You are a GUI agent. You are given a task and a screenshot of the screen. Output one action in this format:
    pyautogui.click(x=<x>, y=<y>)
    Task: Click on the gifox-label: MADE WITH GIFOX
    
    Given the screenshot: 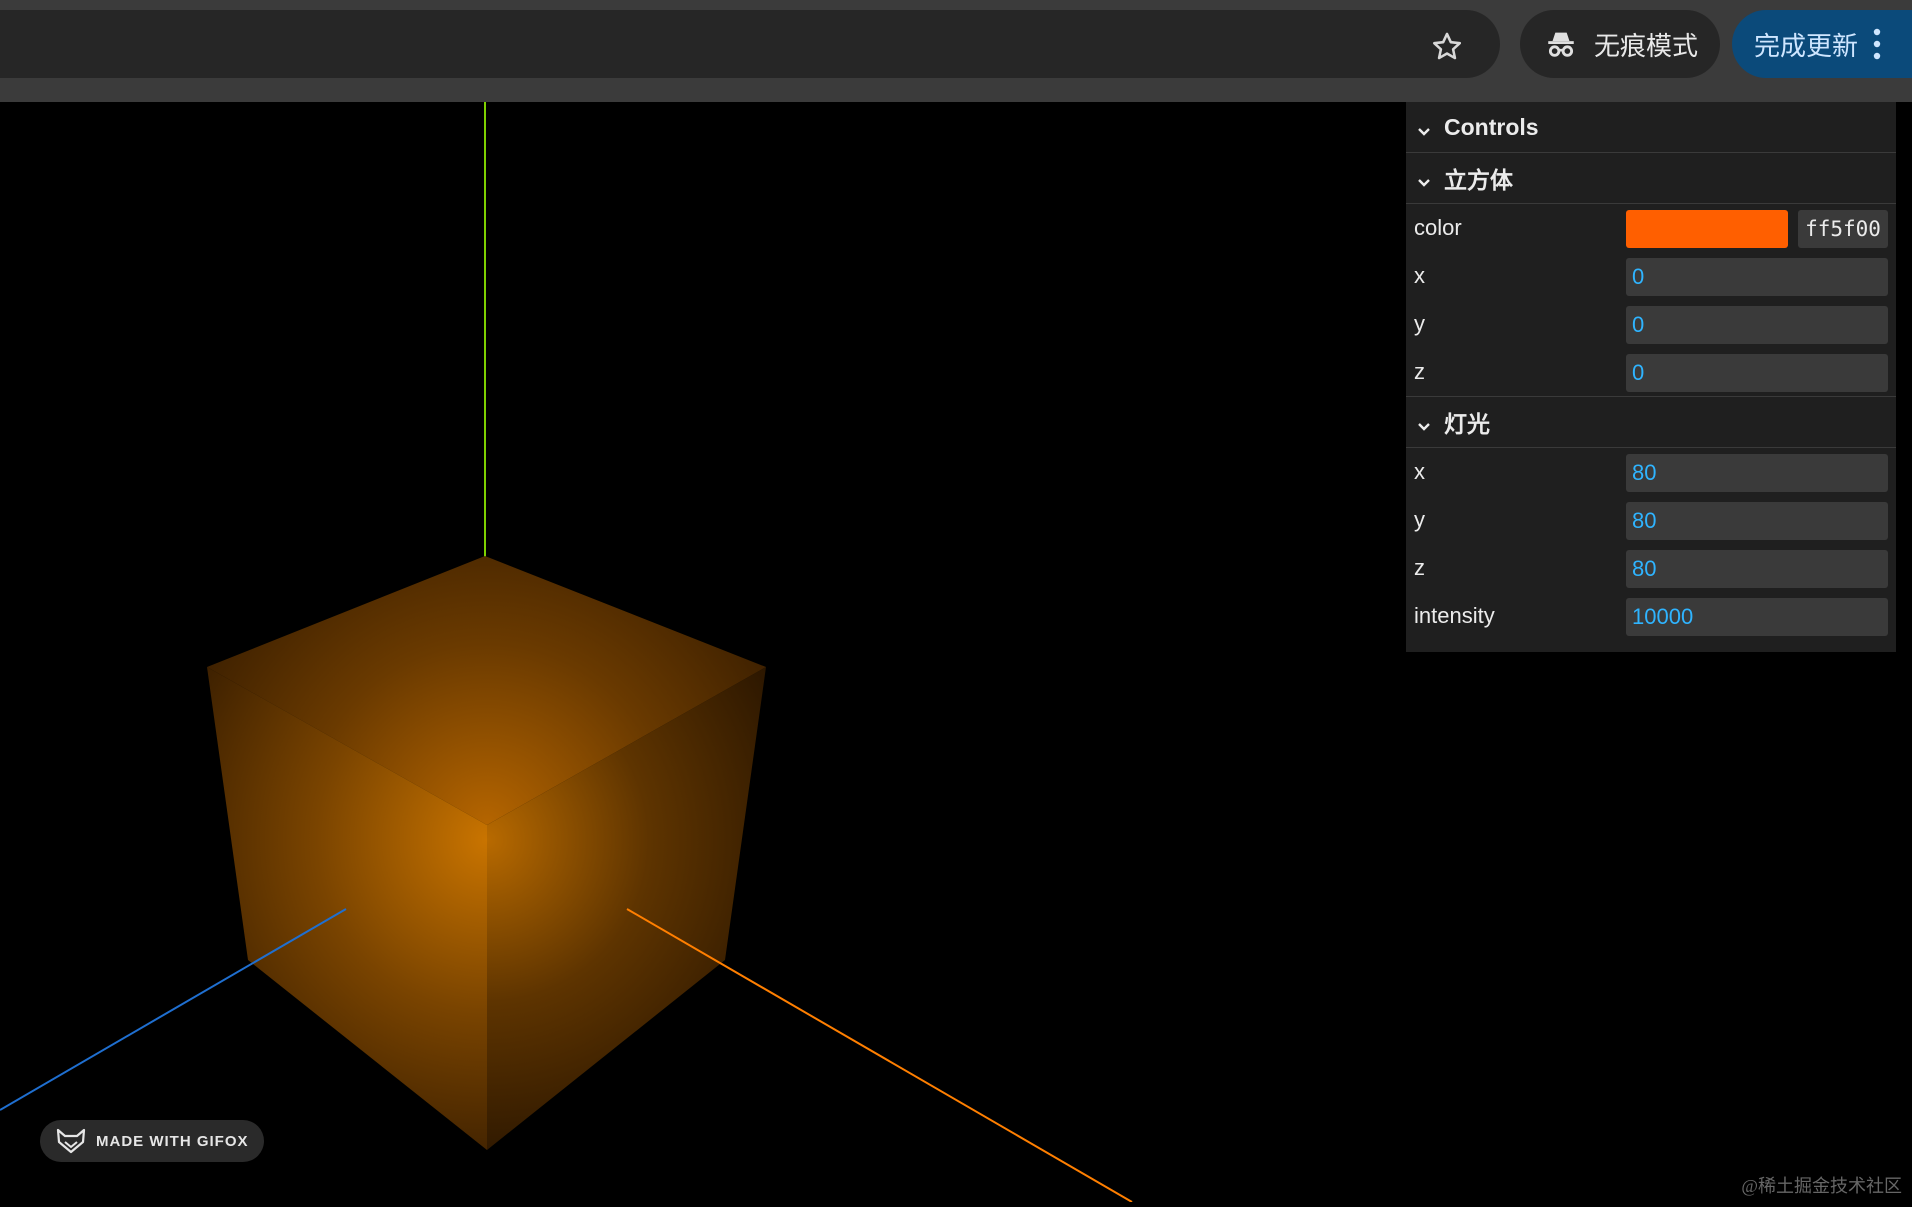 What is the action you would take?
    pyautogui.click(x=172, y=1141)
    